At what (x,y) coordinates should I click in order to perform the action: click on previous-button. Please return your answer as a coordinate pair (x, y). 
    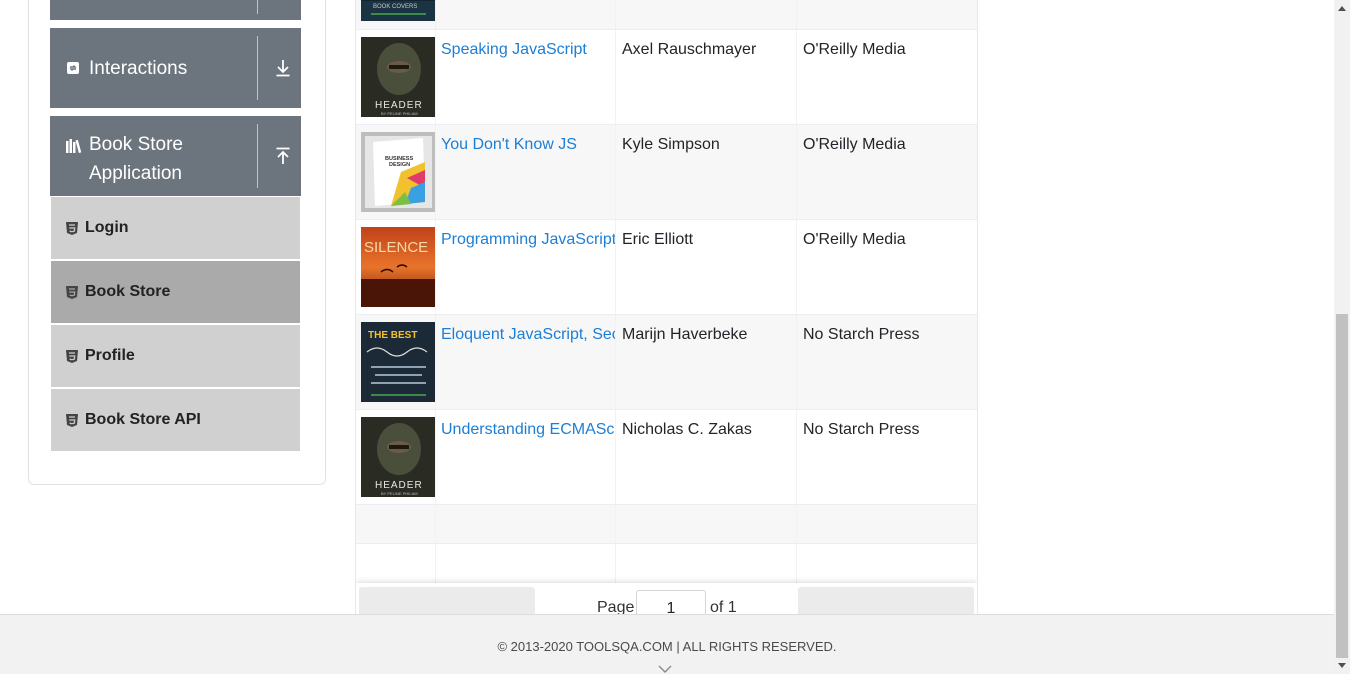
    Looking at the image, I should click on (447, 600).